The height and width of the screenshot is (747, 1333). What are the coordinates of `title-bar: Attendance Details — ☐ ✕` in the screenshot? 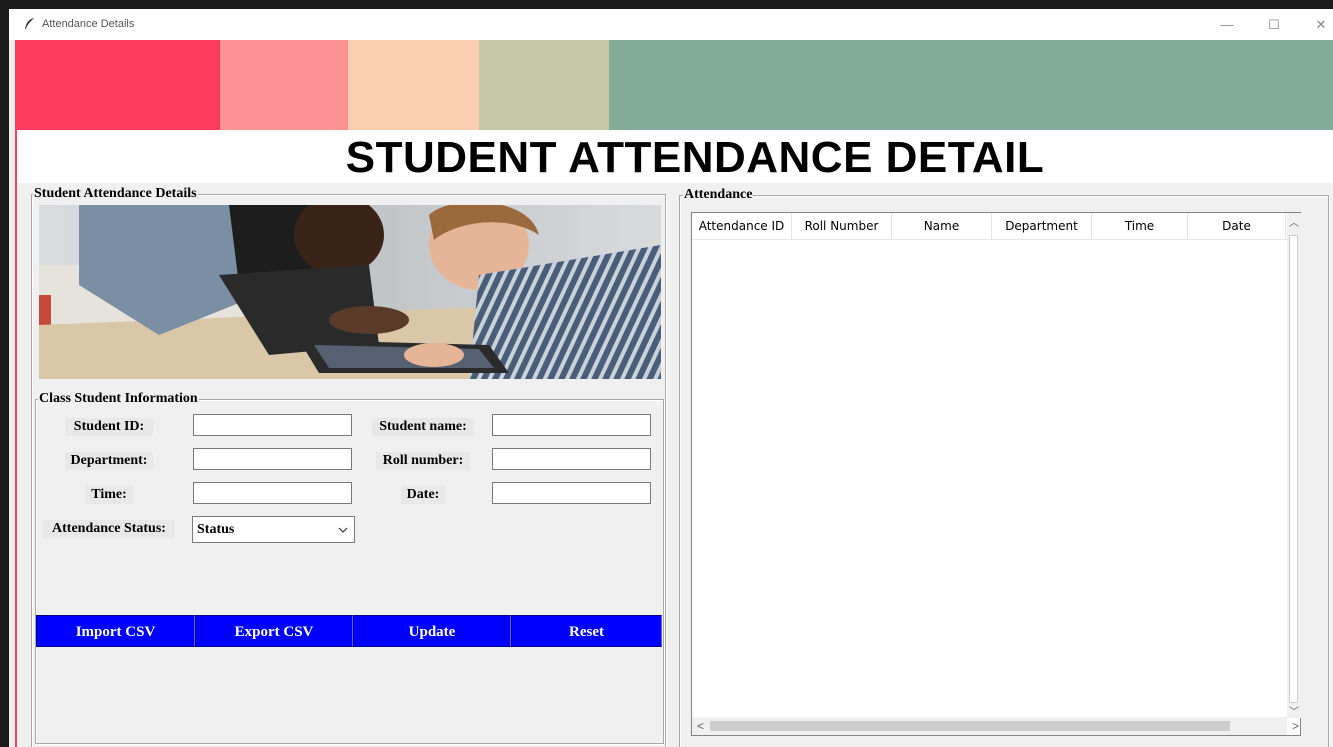 It's located at (671, 24).